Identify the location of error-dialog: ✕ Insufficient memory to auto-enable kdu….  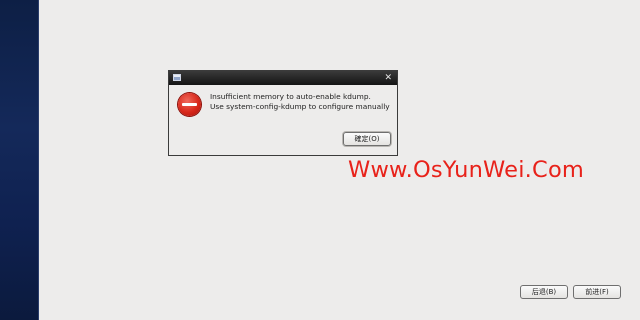
(283, 113).